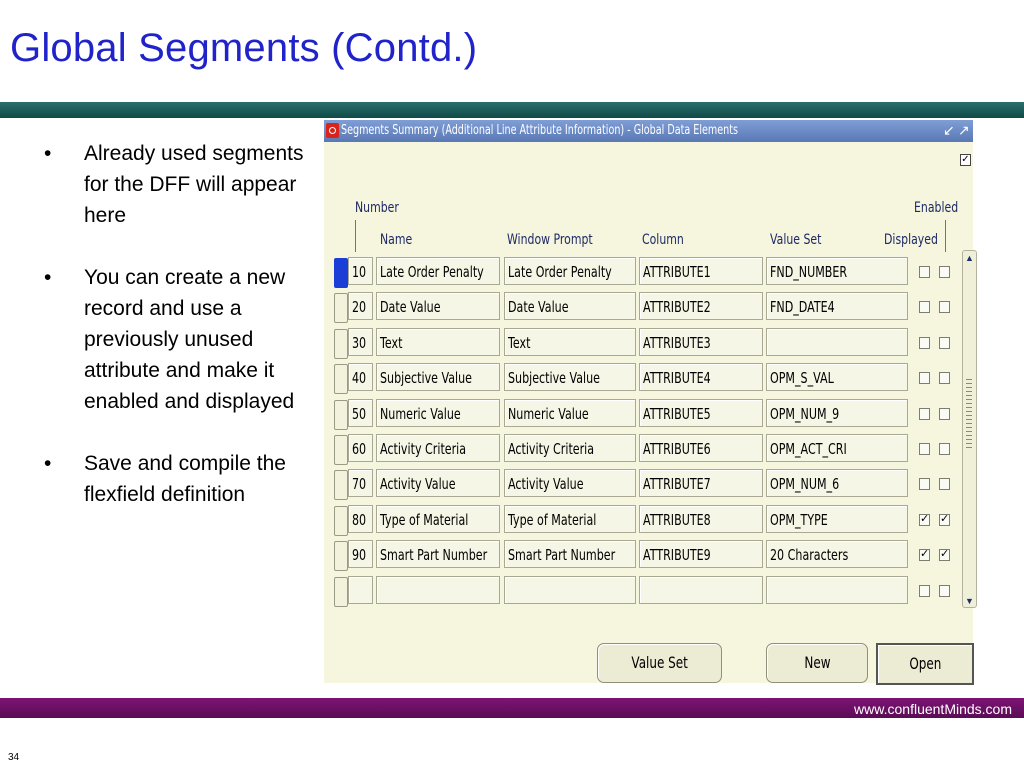  What do you see at coordinates (837, 377) in the screenshot?
I see `value-set-field: OPM_S_VAL` at bounding box center [837, 377].